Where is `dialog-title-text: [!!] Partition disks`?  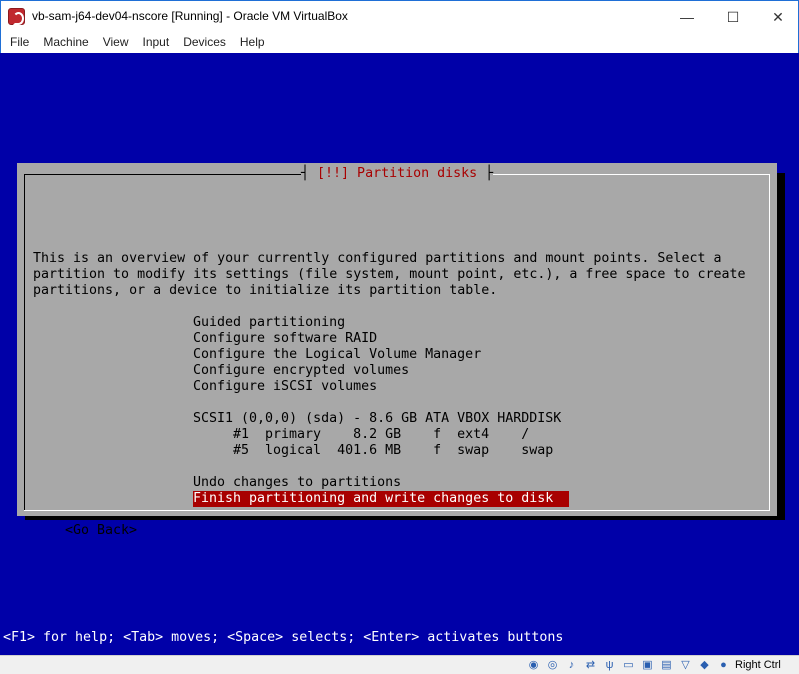
dialog-title-text: [!!] Partition disks is located at coordinates (397, 173).